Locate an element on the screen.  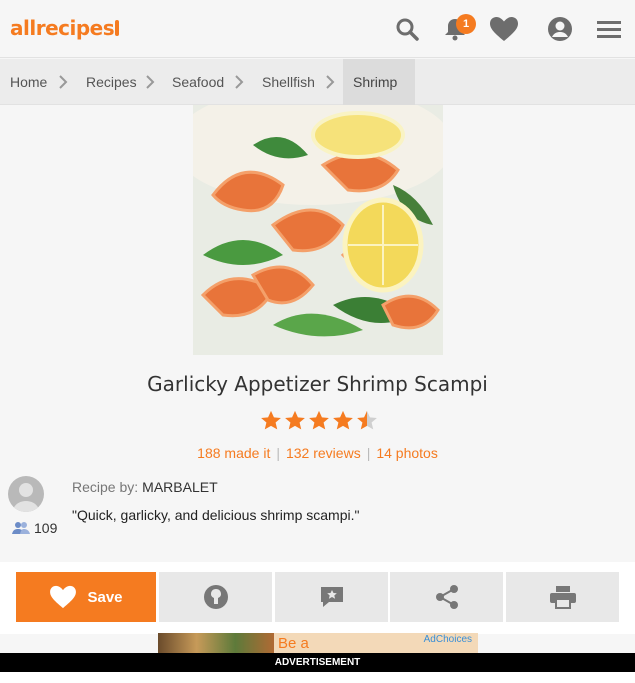
share-button is located at coordinates (446, 597).